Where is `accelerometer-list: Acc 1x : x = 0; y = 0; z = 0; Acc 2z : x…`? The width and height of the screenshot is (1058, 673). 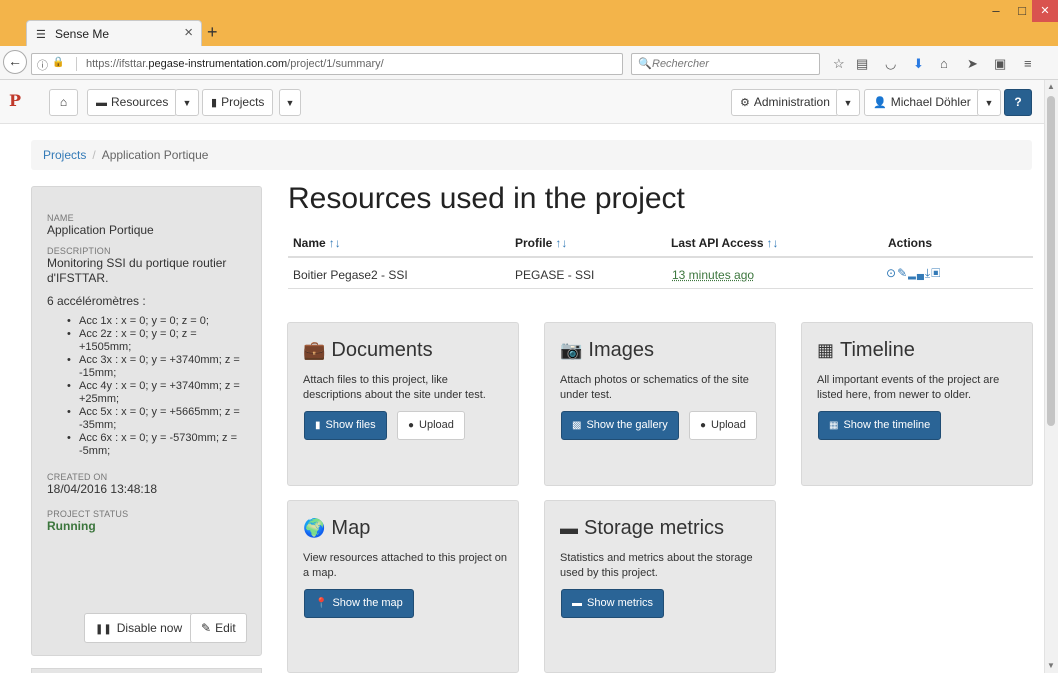 accelerometer-list: Acc 1x : x = 0; y = 0; z = 0; Acc 2z : x… is located at coordinates (156, 386).